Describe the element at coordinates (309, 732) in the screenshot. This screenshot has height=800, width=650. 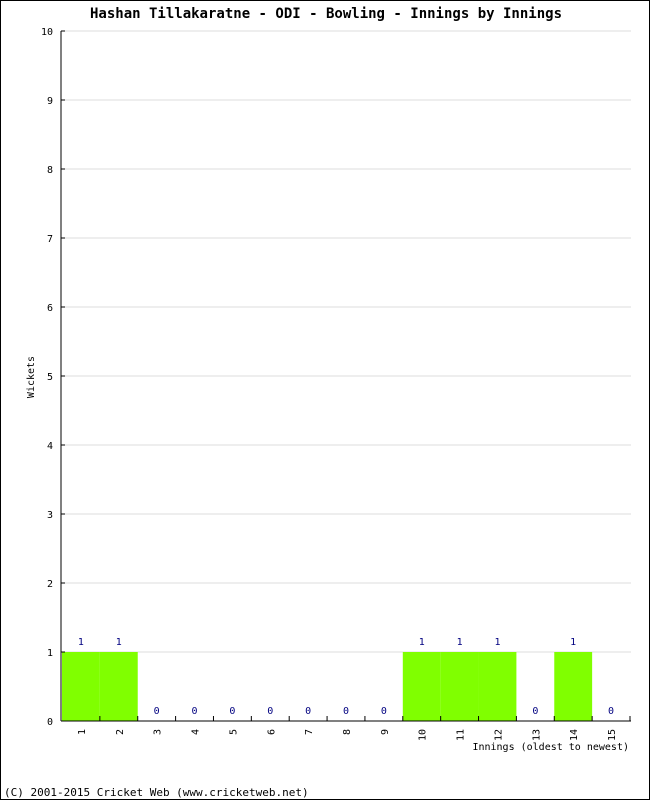
I see `x-tick-label: 7` at that location.